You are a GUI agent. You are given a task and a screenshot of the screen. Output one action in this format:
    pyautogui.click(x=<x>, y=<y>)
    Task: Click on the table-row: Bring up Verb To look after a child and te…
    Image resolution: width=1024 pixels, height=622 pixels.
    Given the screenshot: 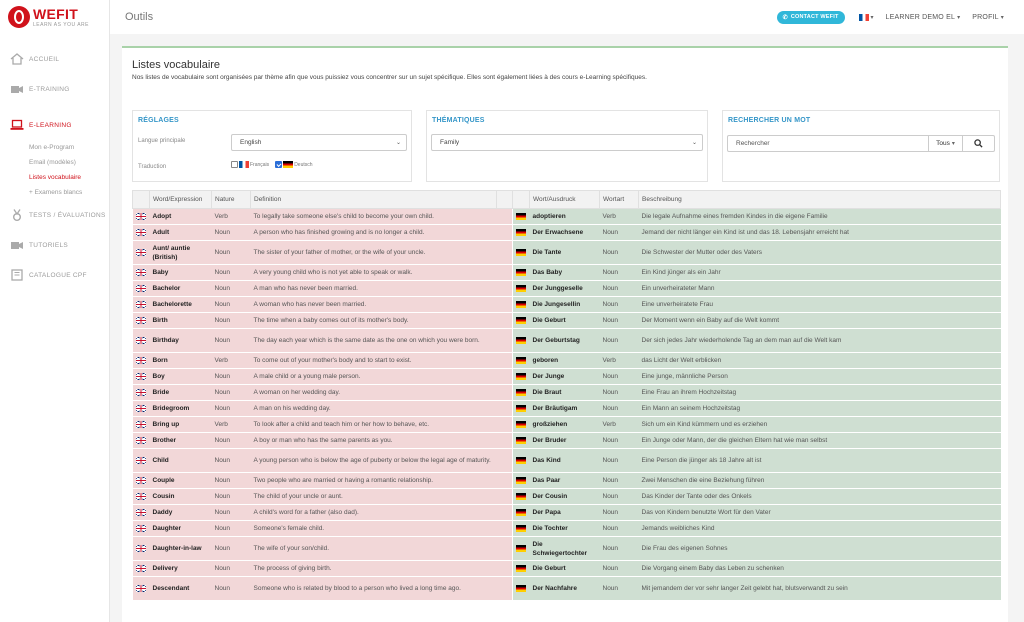 What is the action you would take?
    pyautogui.click(x=566, y=424)
    